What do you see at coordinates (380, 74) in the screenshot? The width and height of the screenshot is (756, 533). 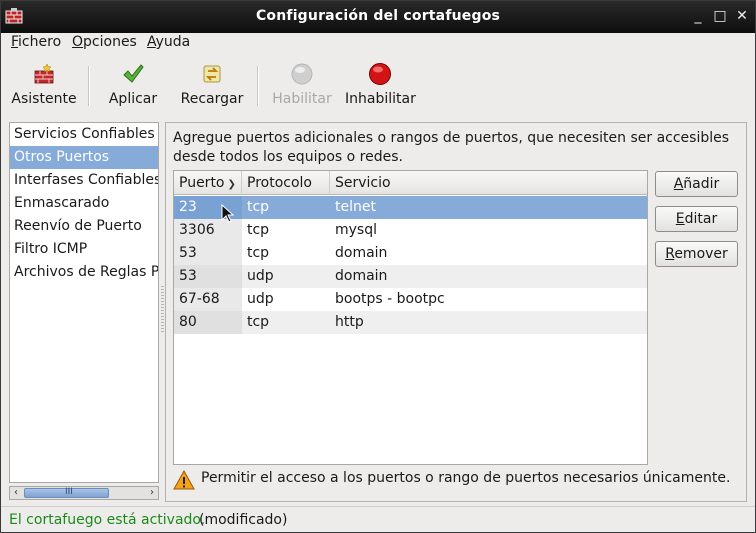 I see `red-circle-icon` at bounding box center [380, 74].